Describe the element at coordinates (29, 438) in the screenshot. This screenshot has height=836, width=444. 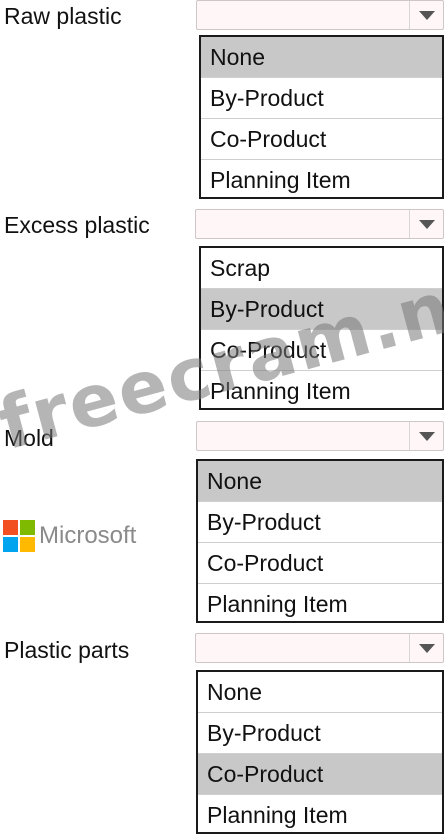
I see `field-label-mold: Mold` at that location.